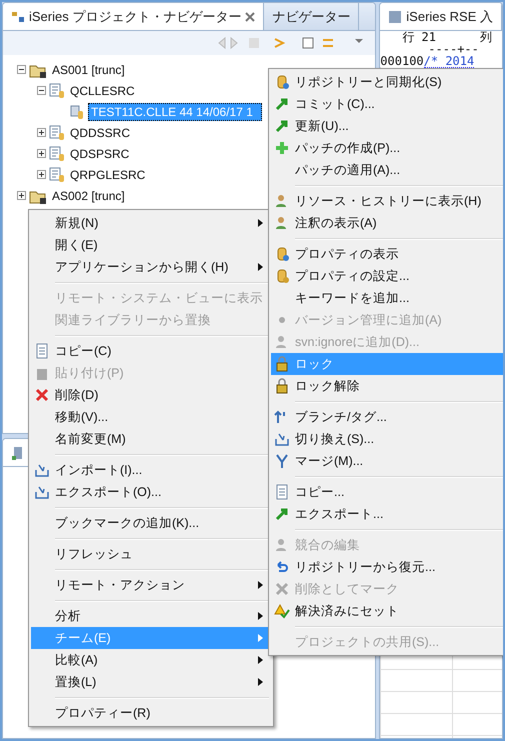  Describe the element at coordinates (282, 364) in the screenshot. I see `lock-icon` at that location.